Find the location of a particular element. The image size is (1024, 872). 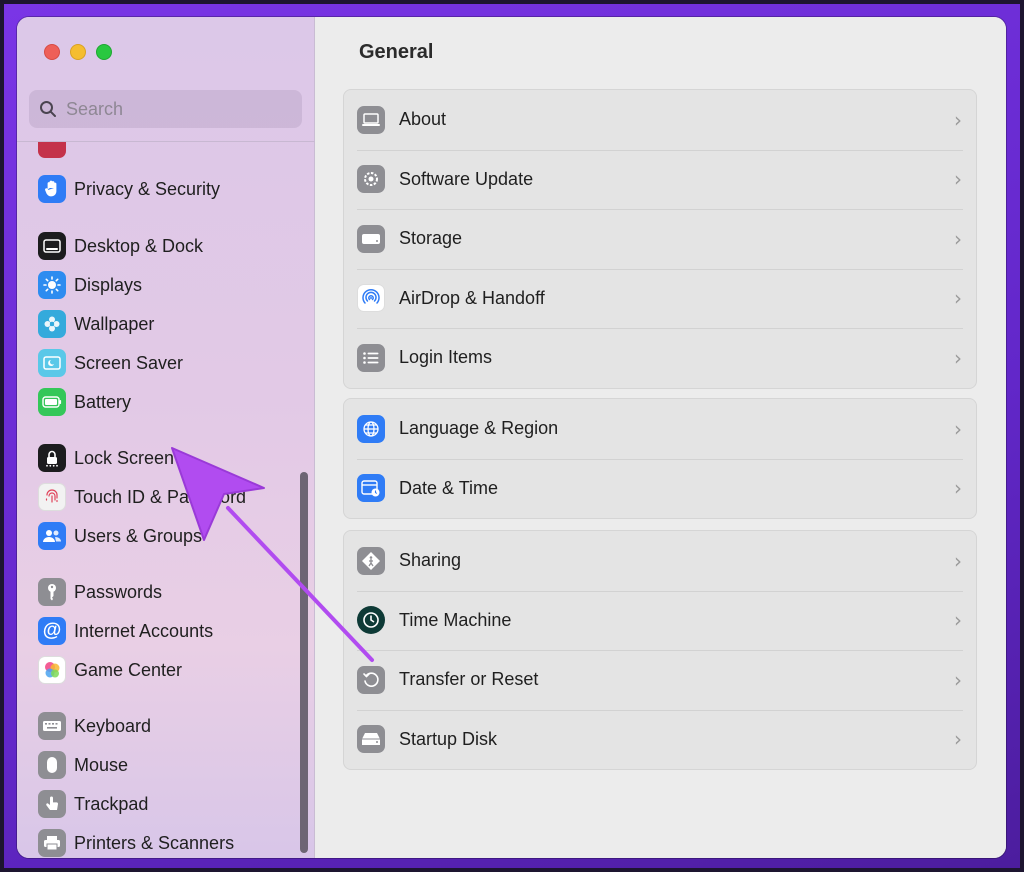

gear-badge-icon is located at coordinates (371, 179).